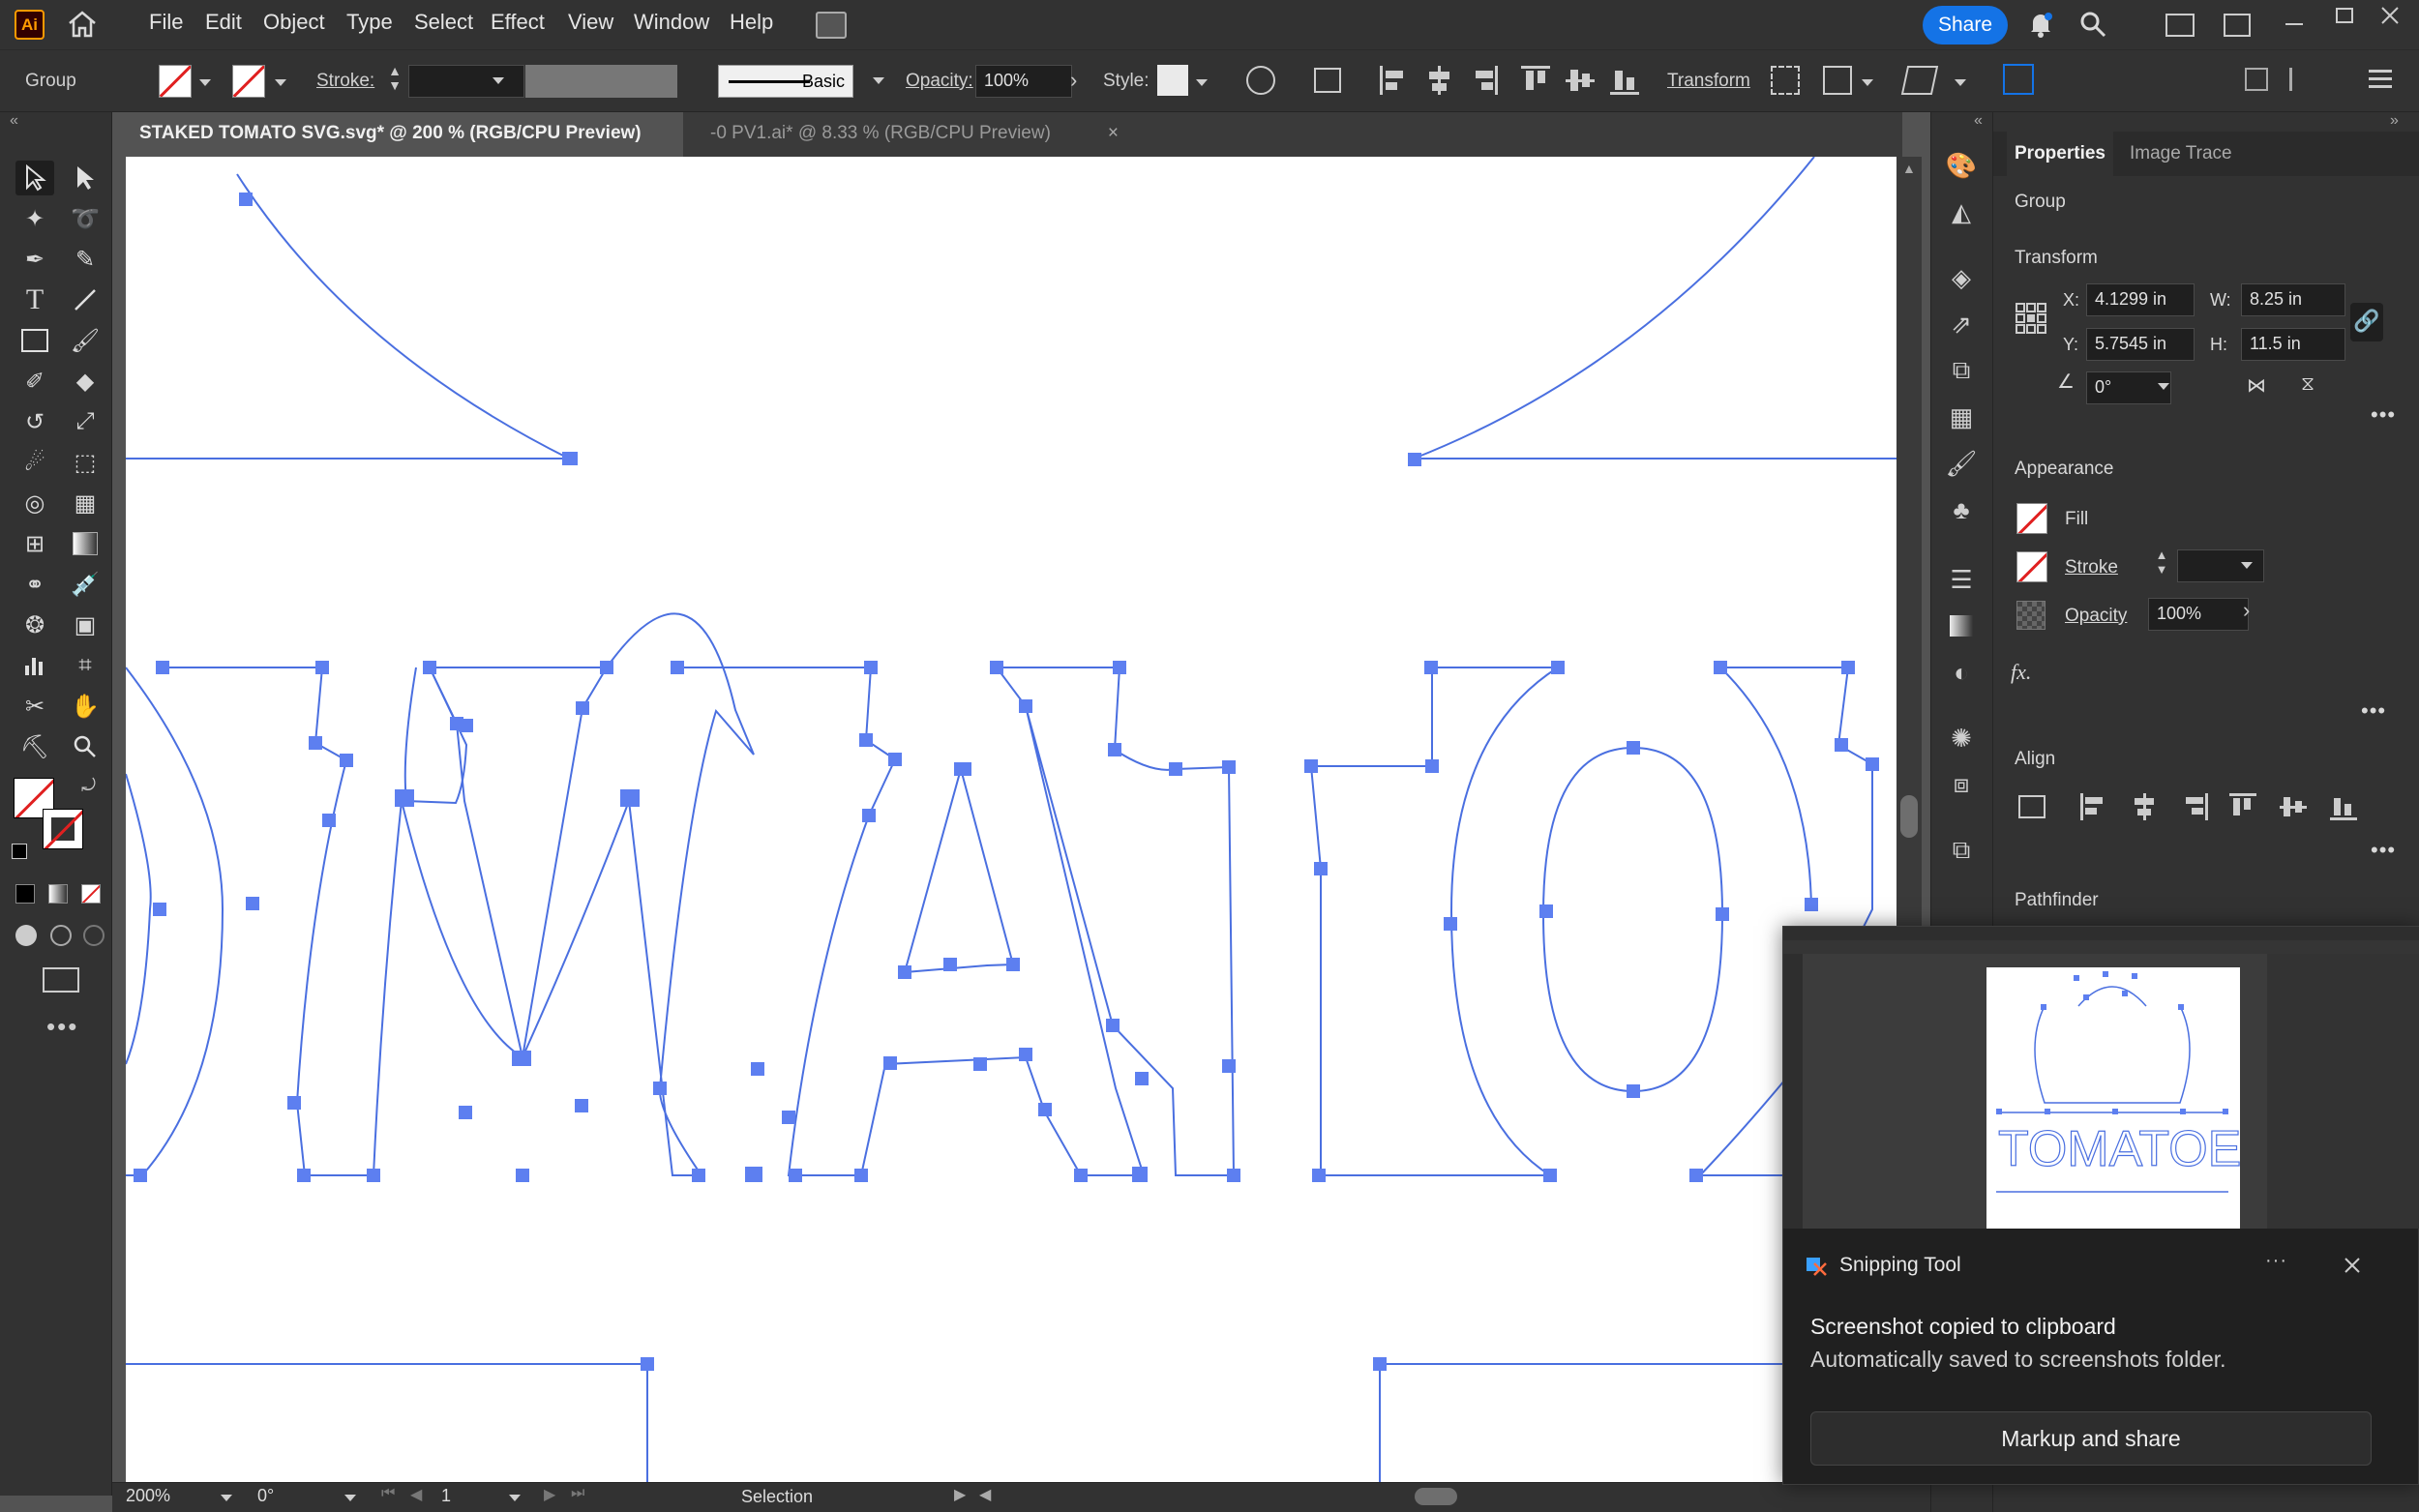 This screenshot has height=1512, width=2419. What do you see at coordinates (466, 82) in the screenshot?
I see `stroke-weight-field` at bounding box center [466, 82].